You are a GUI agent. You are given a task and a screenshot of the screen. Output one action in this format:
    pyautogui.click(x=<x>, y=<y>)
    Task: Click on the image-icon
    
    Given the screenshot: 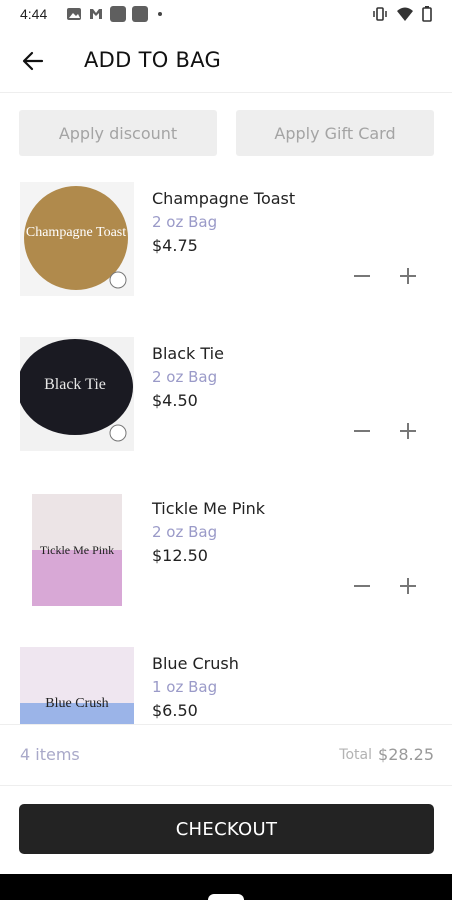 What is the action you would take?
    pyautogui.click(x=74, y=14)
    